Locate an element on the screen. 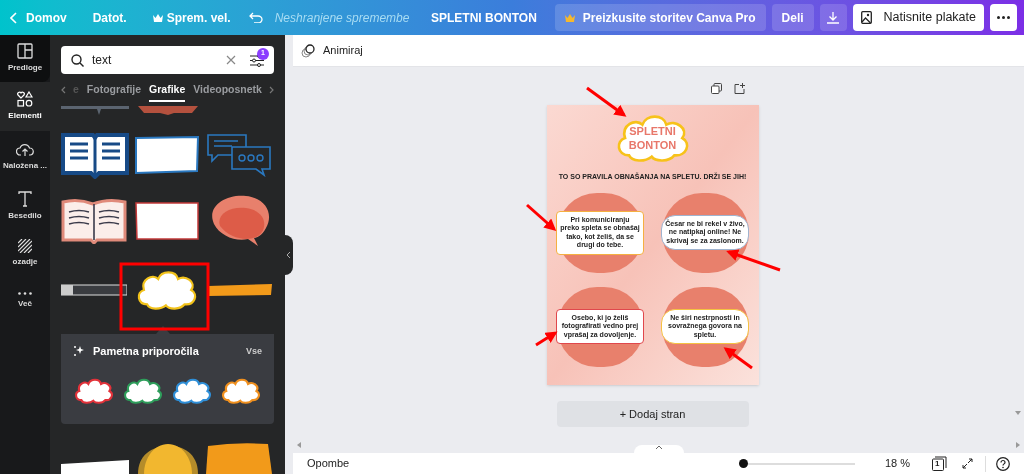  sparkle-icon is located at coordinates (79, 351).